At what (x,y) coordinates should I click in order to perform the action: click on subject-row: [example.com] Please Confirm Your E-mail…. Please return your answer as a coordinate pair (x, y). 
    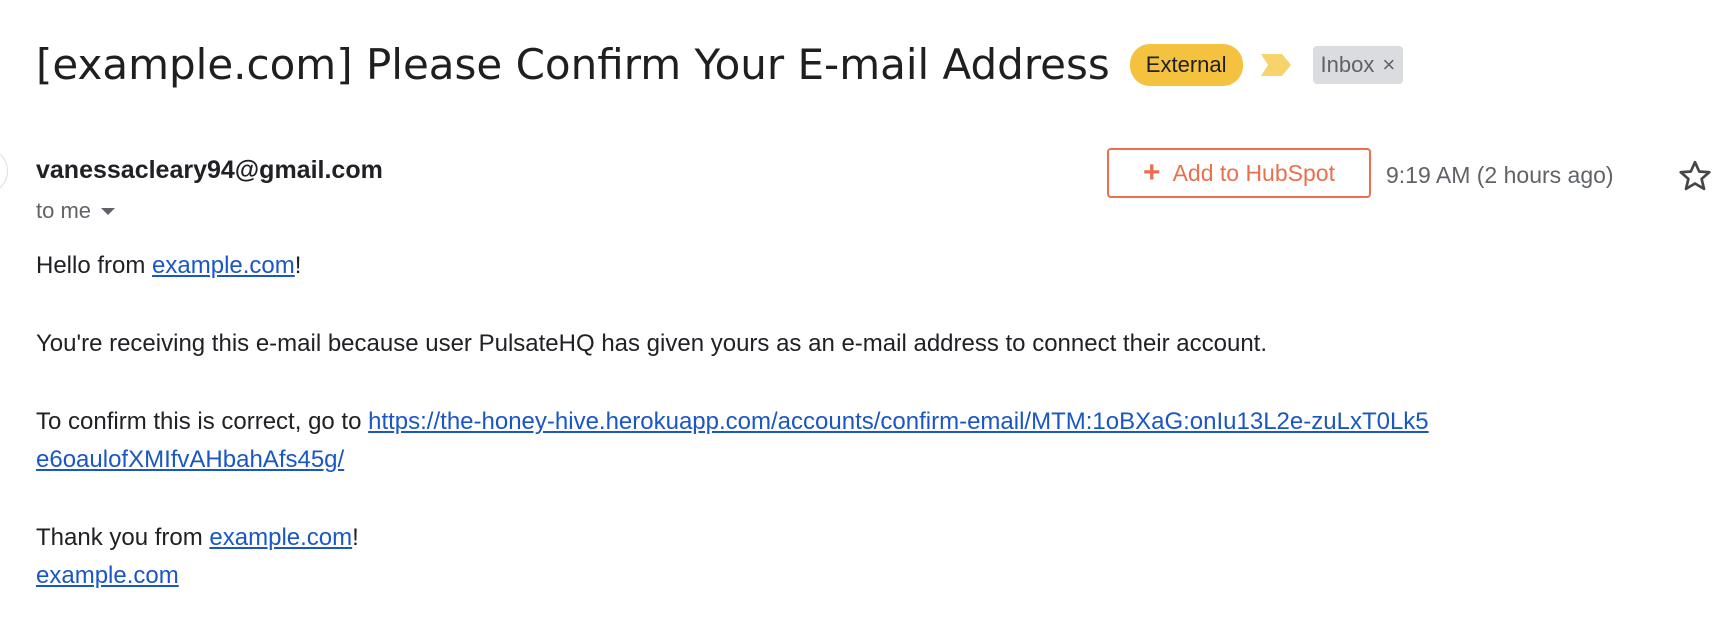
    Looking at the image, I should click on (720, 64).